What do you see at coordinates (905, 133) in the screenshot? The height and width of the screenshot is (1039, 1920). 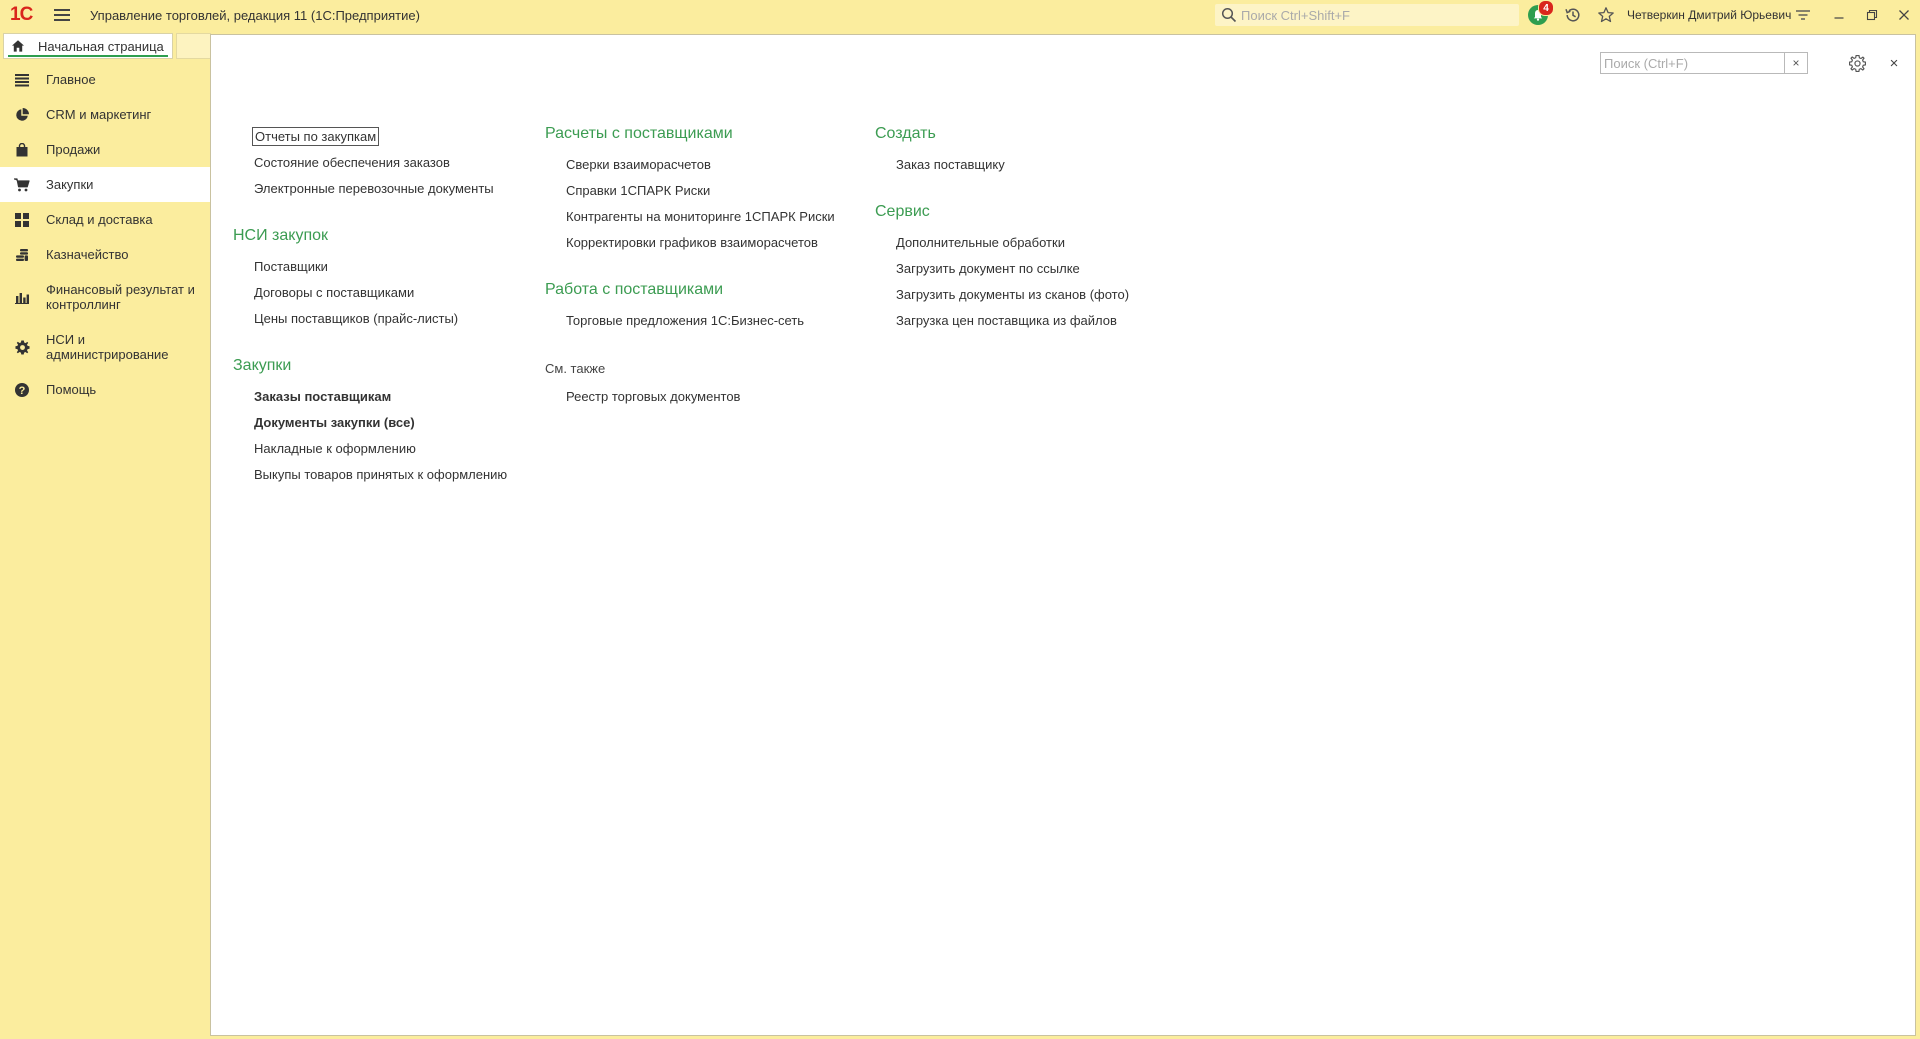 I see `section-title-create: Создать` at bounding box center [905, 133].